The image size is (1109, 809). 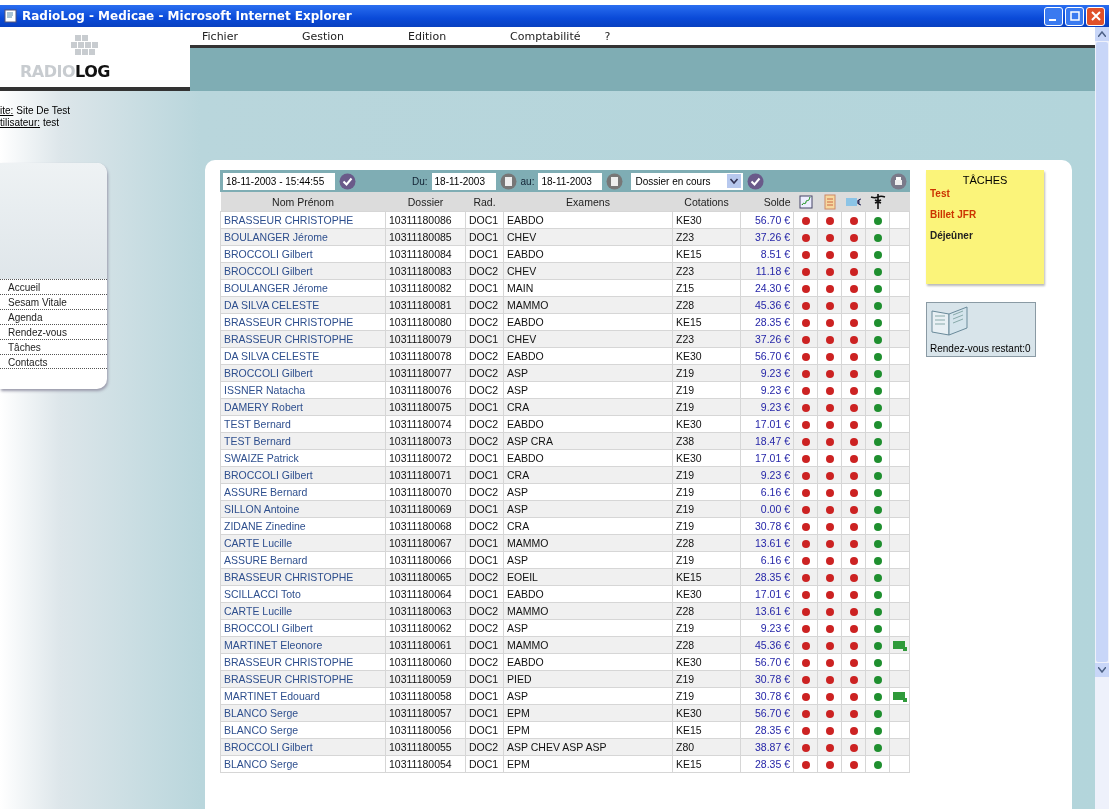 What do you see at coordinates (427, 36) in the screenshot?
I see `menu-item: Edition` at bounding box center [427, 36].